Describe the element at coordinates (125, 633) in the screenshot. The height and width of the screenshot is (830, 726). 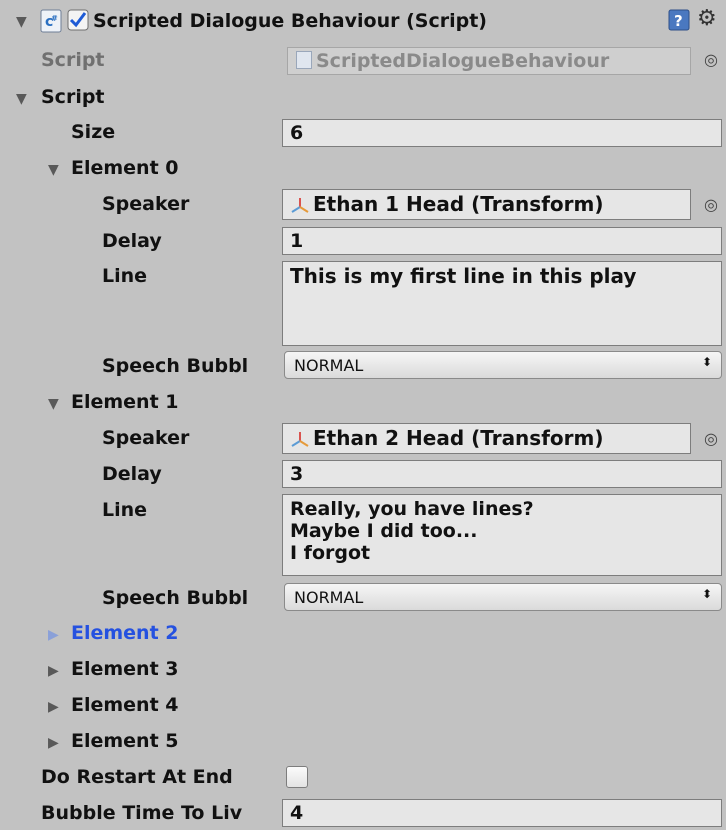
I see `element-2-label: Element 2` at that location.